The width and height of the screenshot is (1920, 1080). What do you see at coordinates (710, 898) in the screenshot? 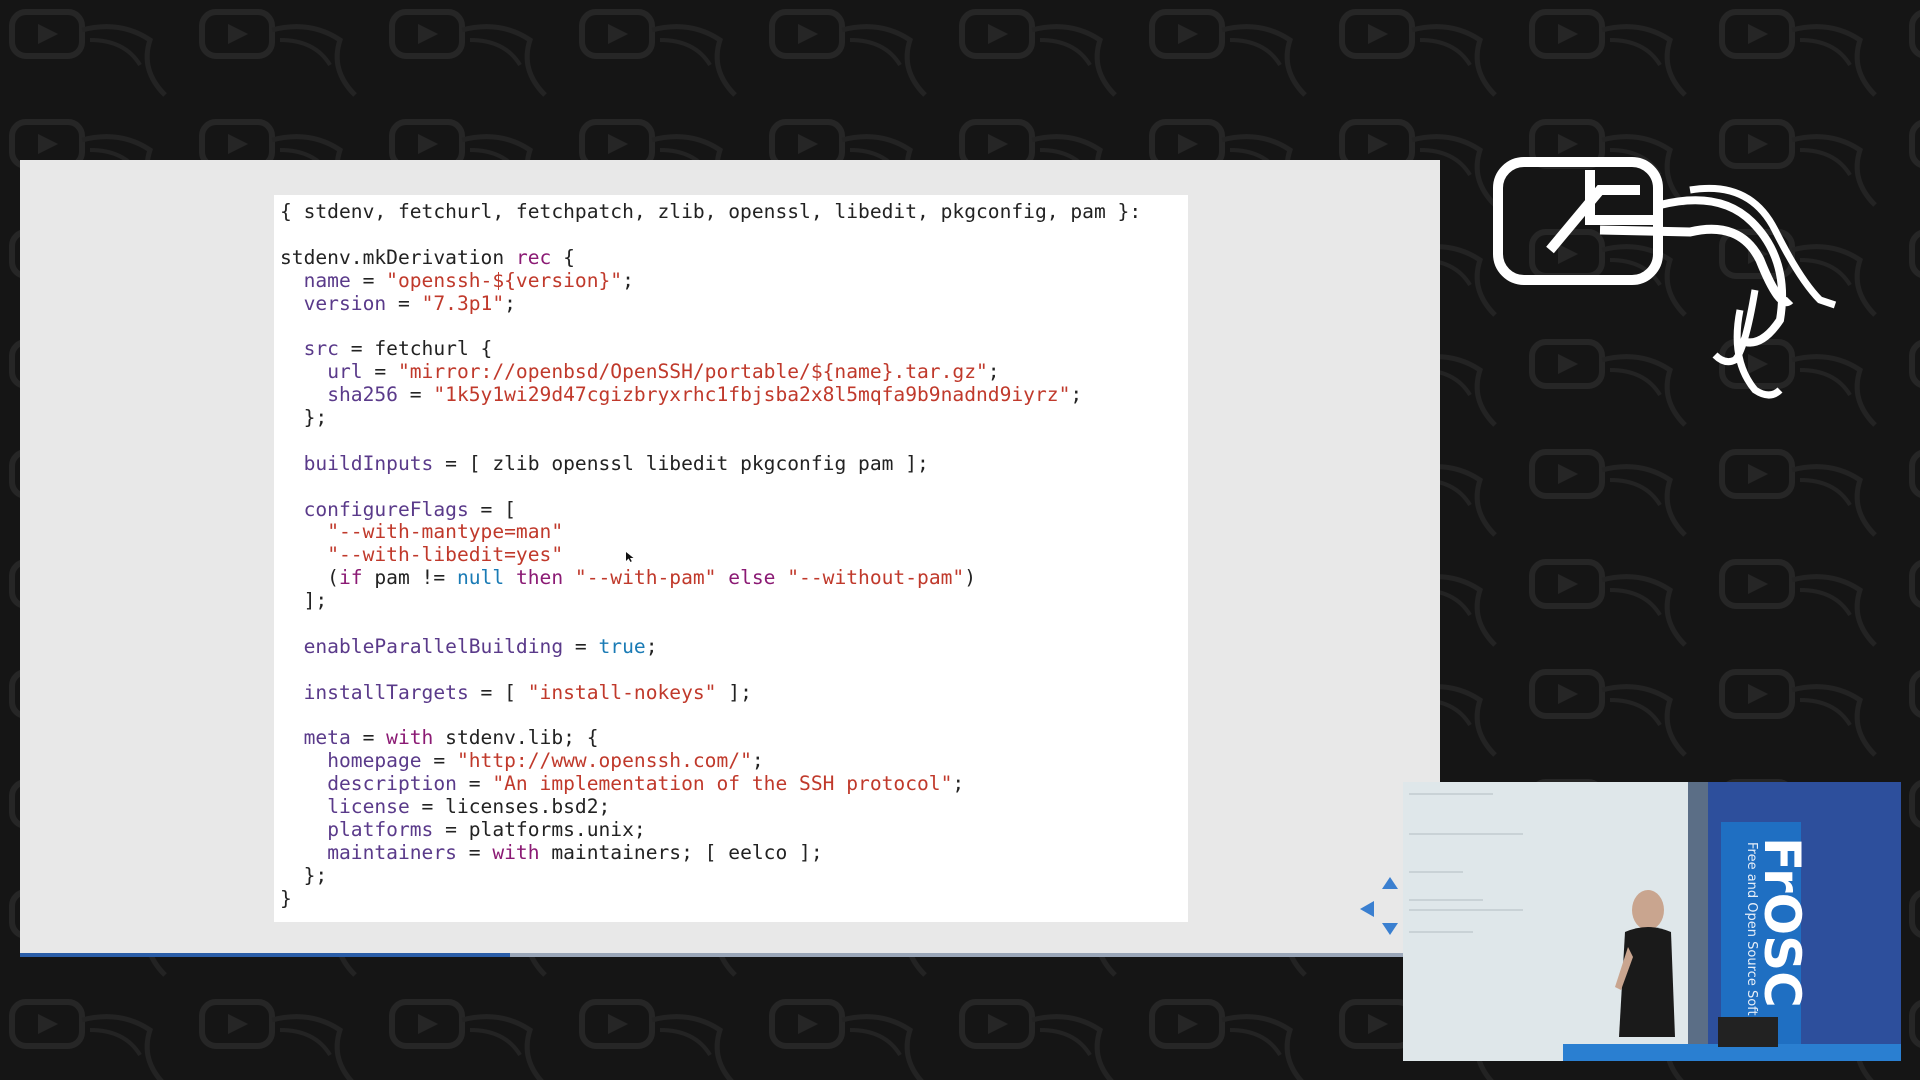
I see `code-line: }` at bounding box center [710, 898].